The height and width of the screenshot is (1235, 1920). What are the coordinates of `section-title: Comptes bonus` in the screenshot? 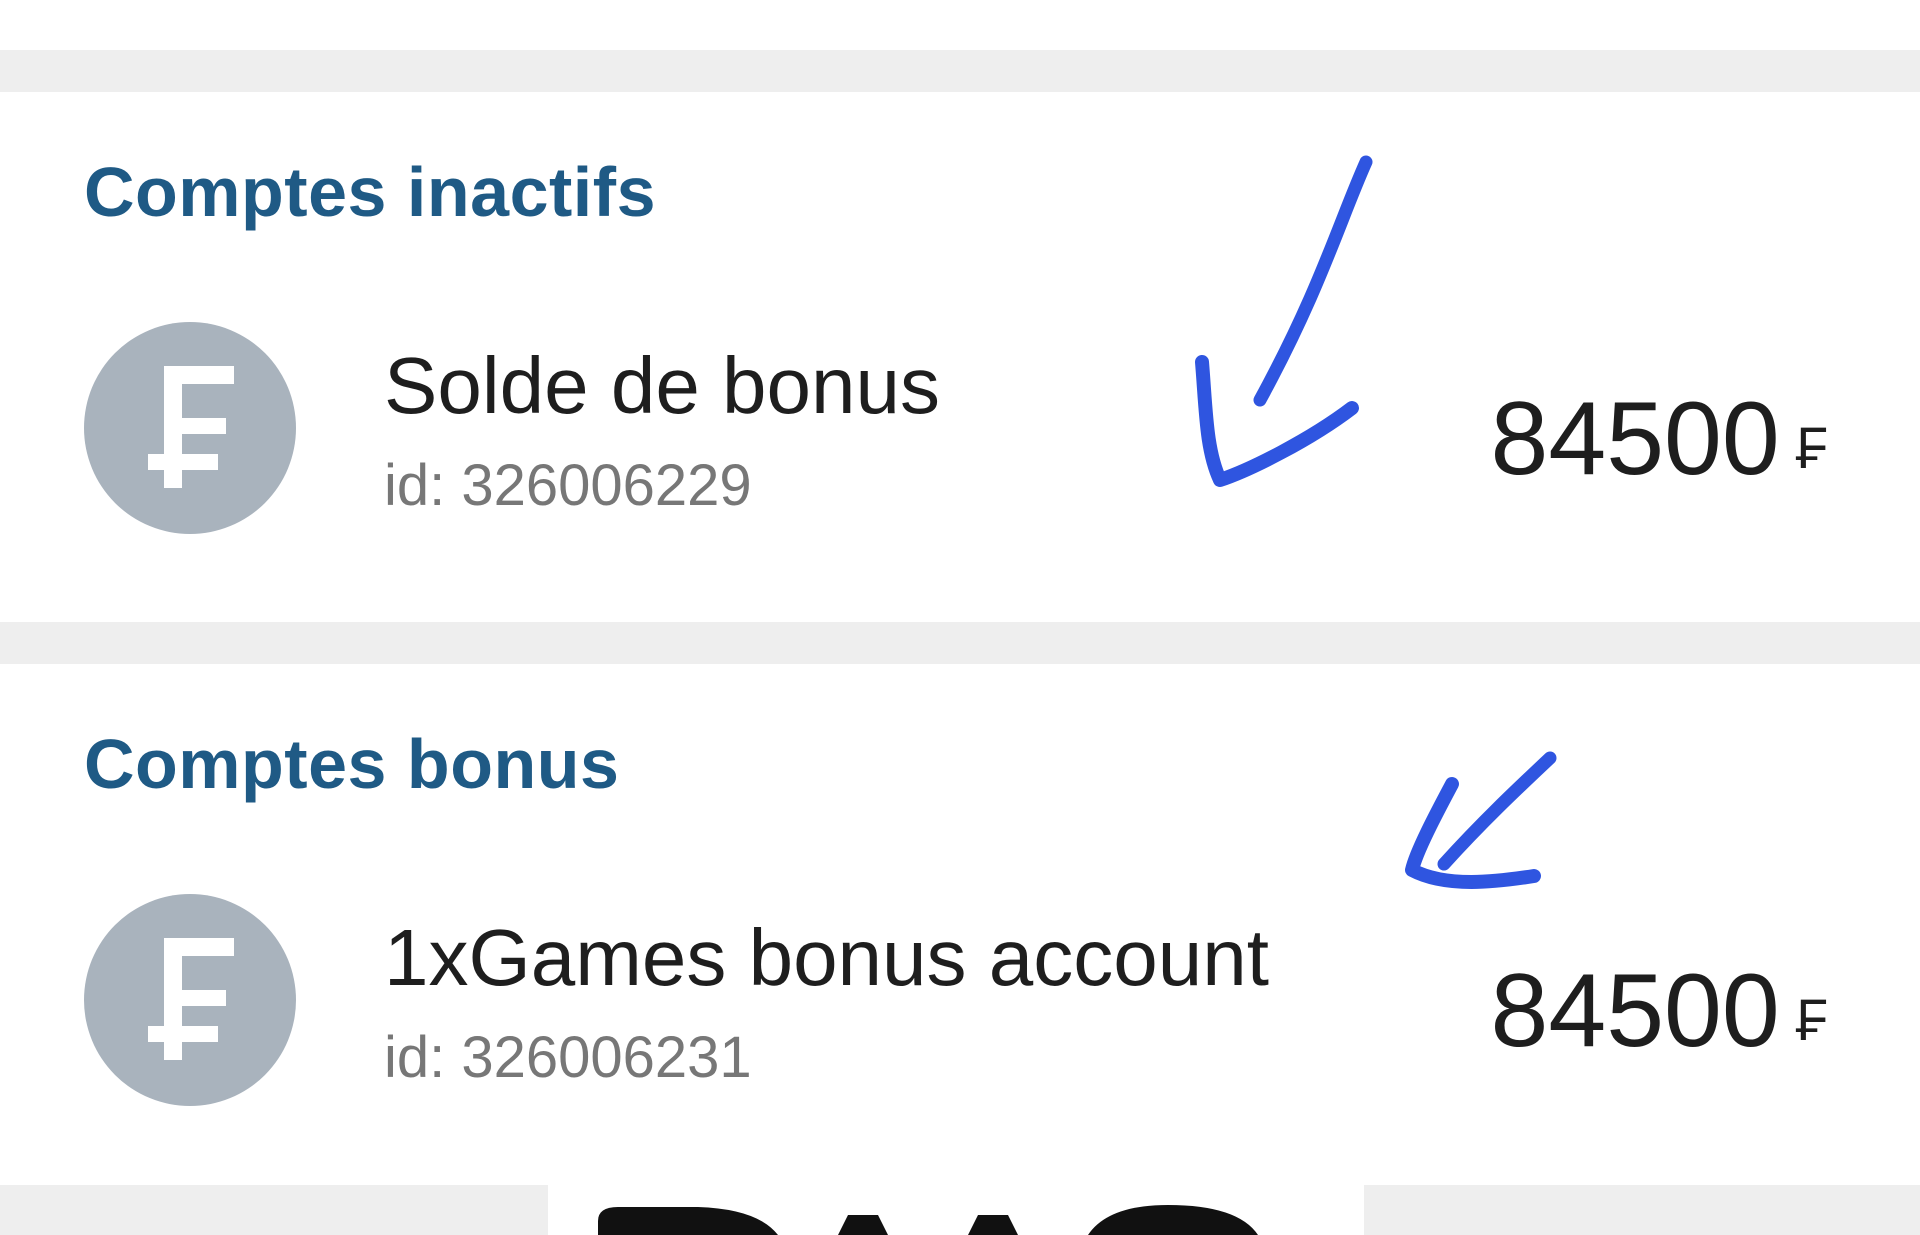 It's located at (352, 764).